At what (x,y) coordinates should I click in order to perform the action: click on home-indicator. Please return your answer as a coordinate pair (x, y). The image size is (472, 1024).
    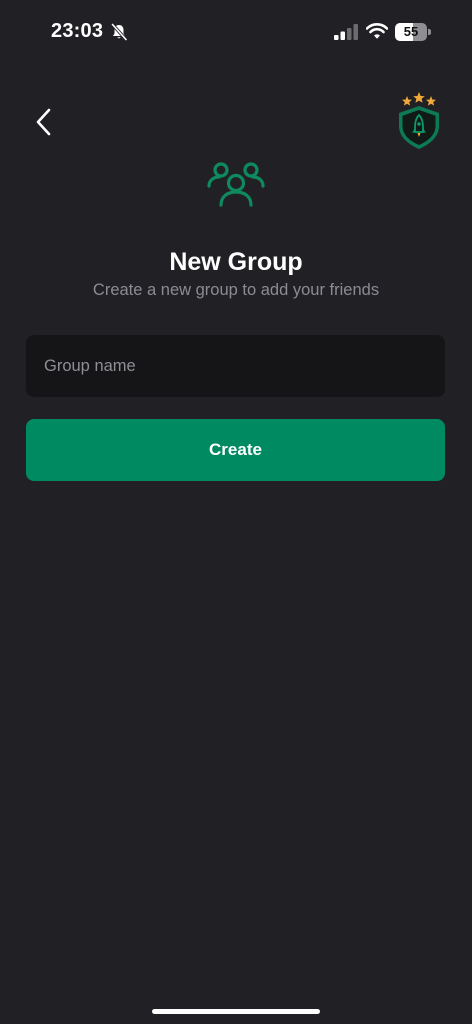
    Looking at the image, I should click on (236, 1011).